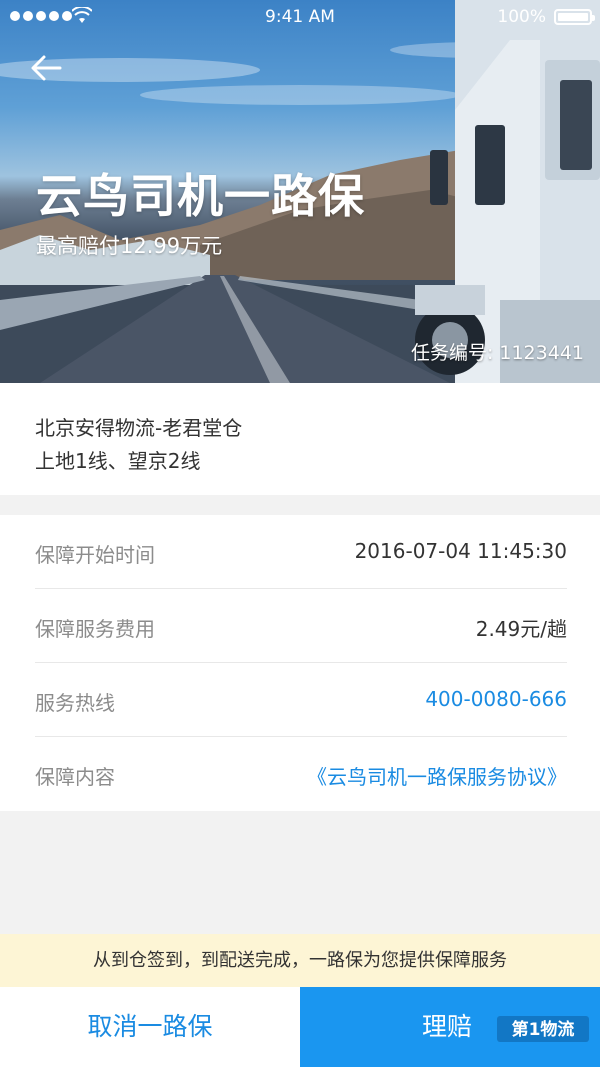  What do you see at coordinates (129, 246) in the screenshot?
I see `max-compensation-text: 最高赔付12.99万元` at bounding box center [129, 246].